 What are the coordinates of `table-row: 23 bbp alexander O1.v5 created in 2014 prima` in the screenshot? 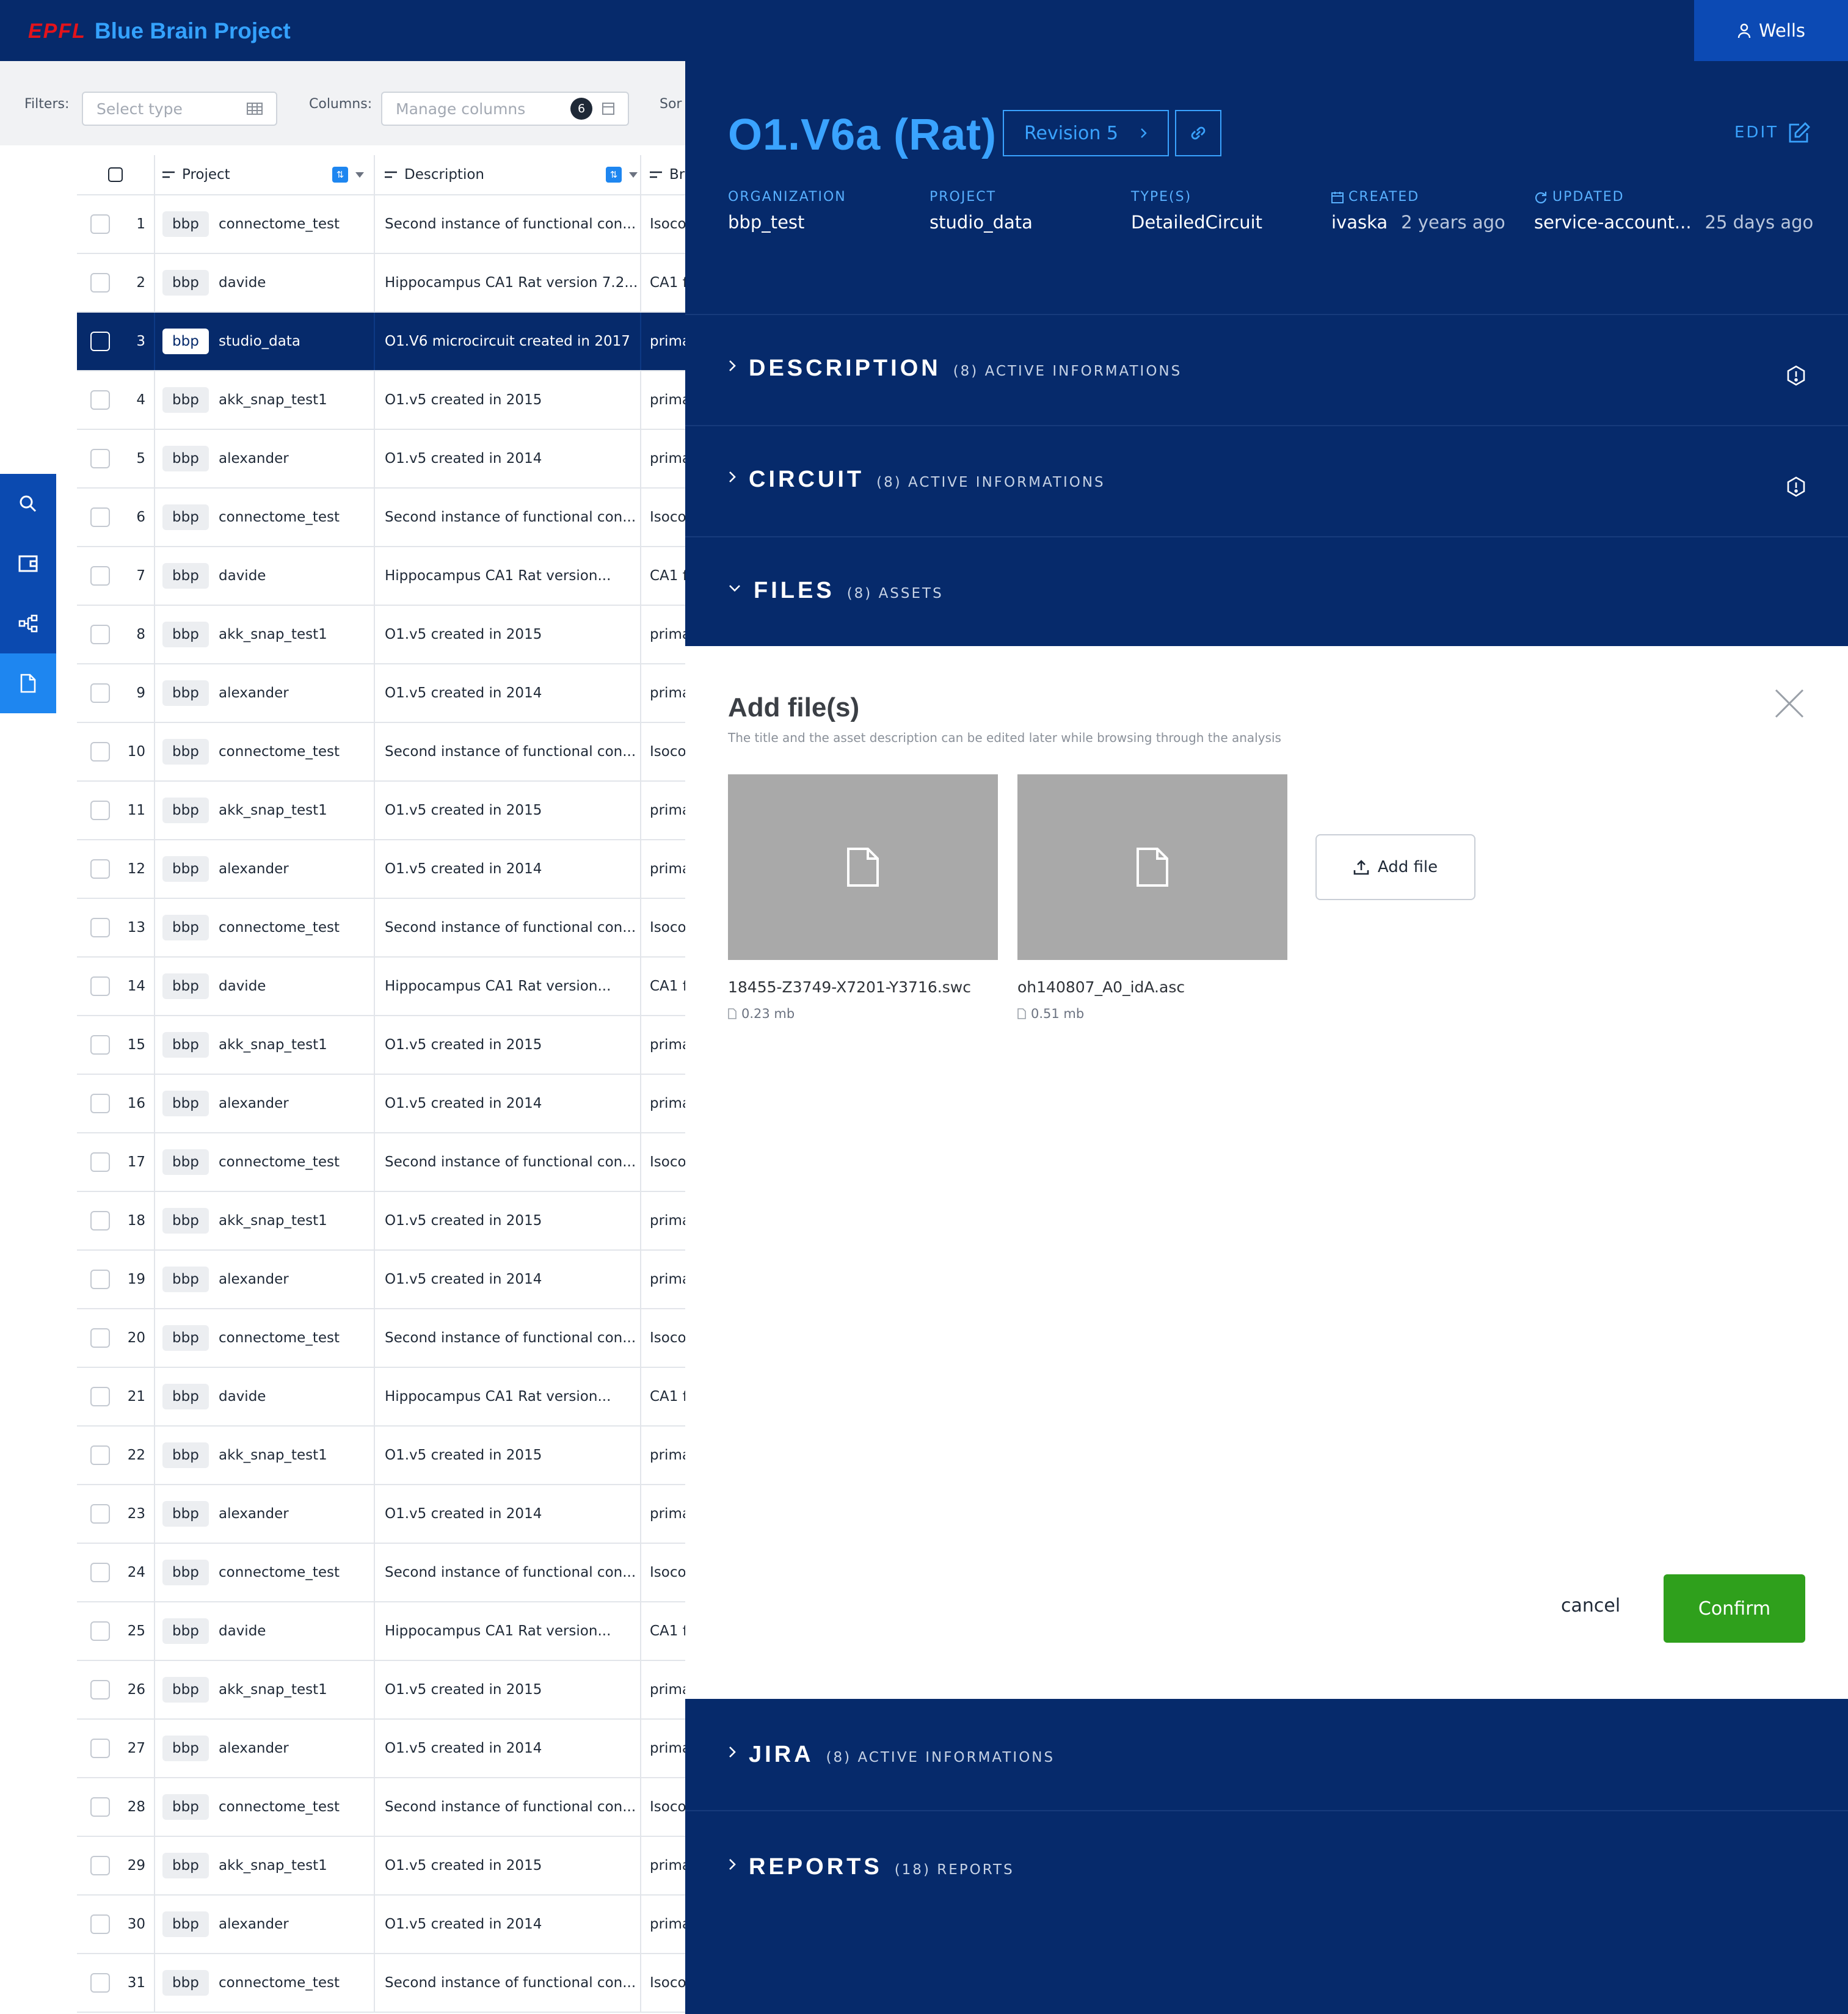 It's located at (381, 1515).